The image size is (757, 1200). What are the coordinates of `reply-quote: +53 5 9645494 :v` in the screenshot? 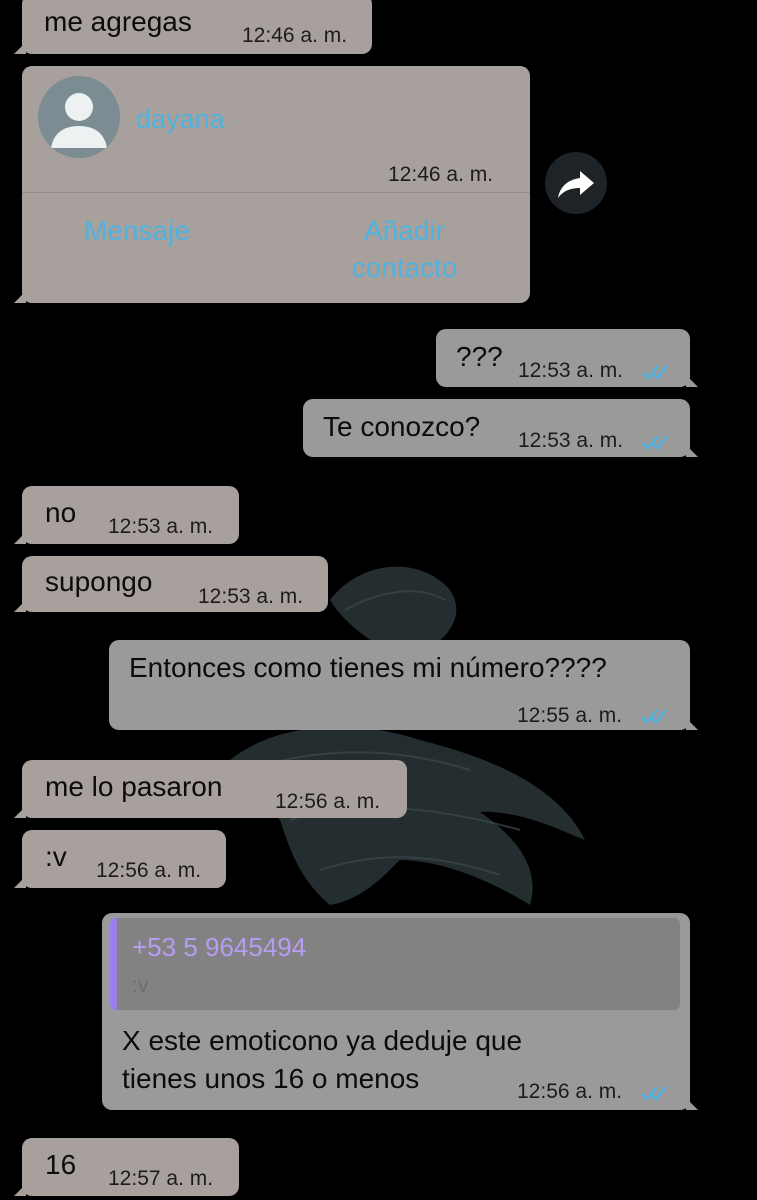 It's located at (395, 964).